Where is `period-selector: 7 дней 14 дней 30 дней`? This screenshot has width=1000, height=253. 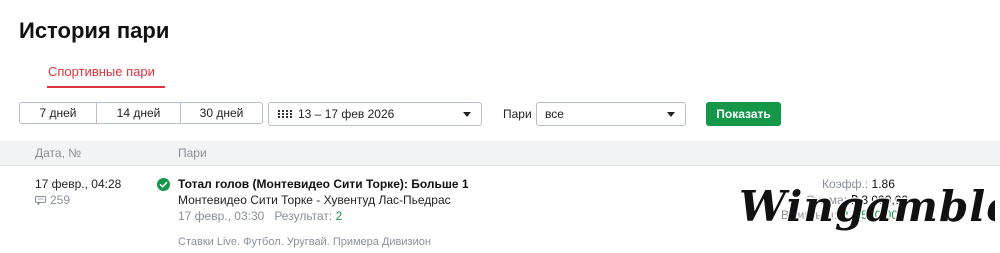 period-selector: 7 дней 14 дней 30 дней is located at coordinates (141, 113).